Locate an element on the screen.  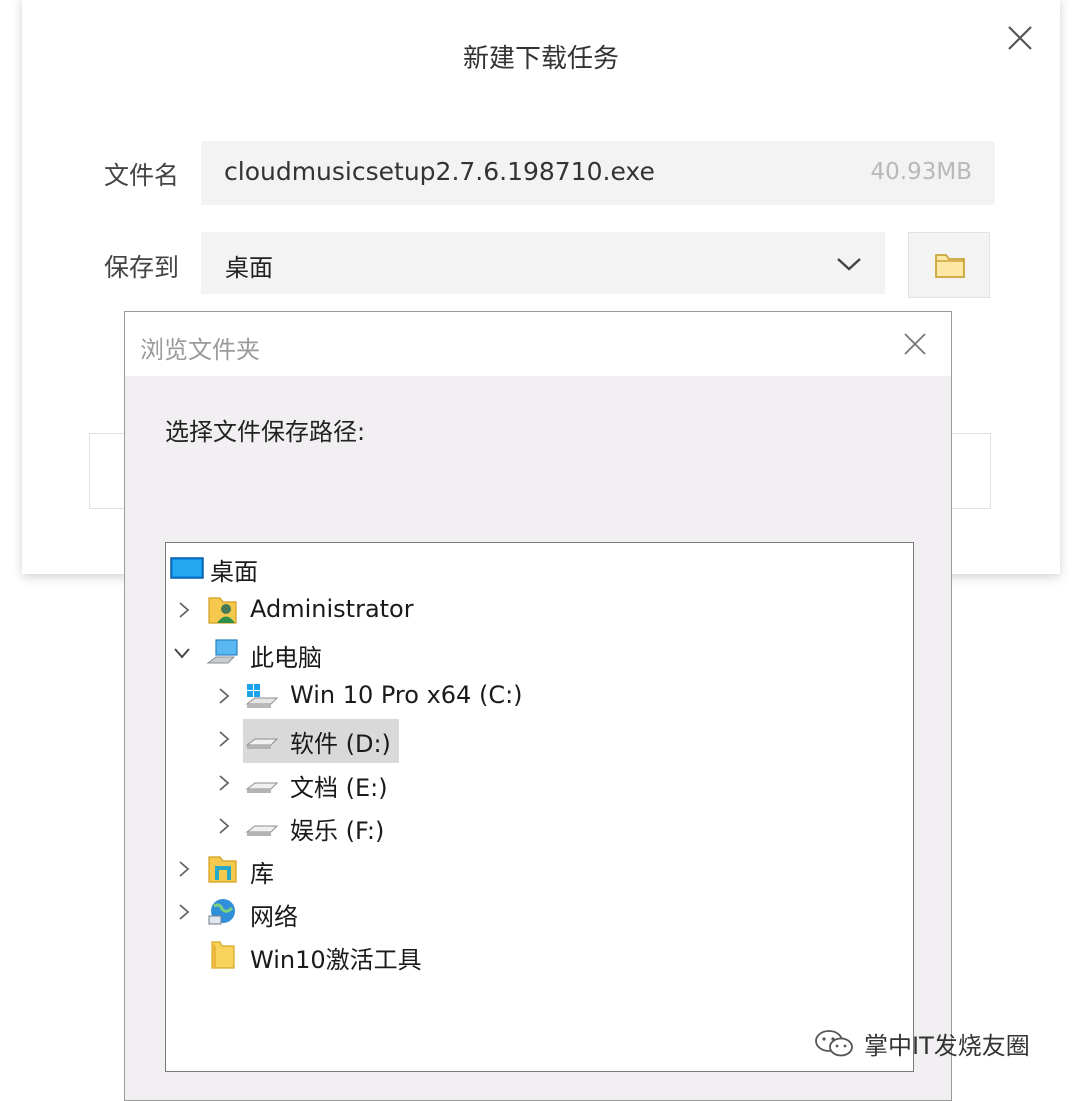
tree-item-label: 库 is located at coordinates (262, 874).